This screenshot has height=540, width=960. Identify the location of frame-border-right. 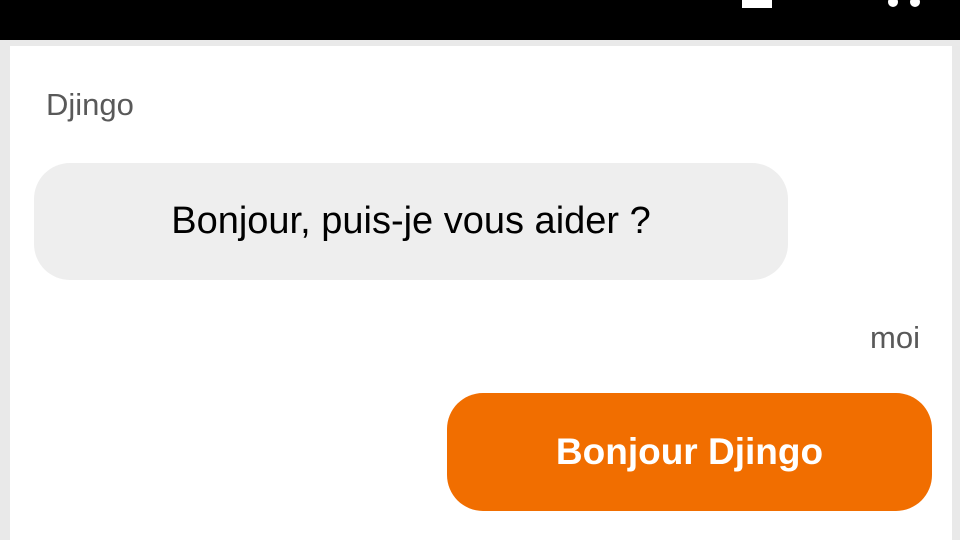
(956, 290).